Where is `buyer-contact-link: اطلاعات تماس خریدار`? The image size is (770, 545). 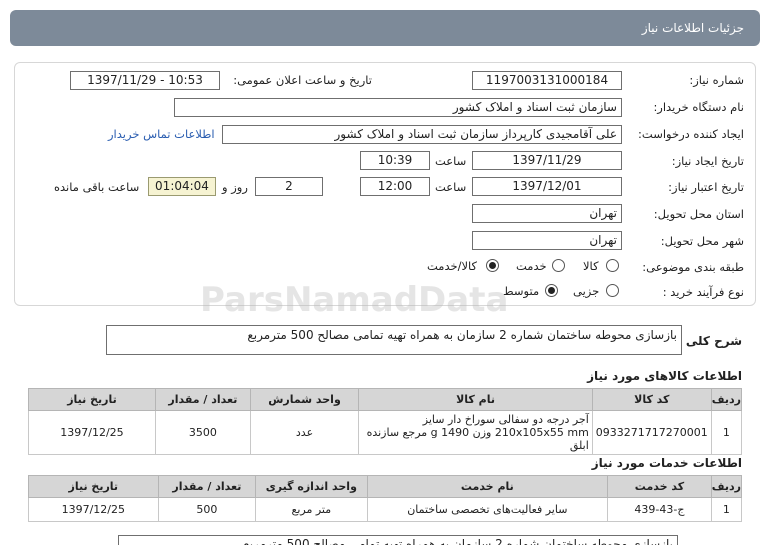
buyer-contact-link: اطلاعات تماس خریدار is located at coordinates (161, 134).